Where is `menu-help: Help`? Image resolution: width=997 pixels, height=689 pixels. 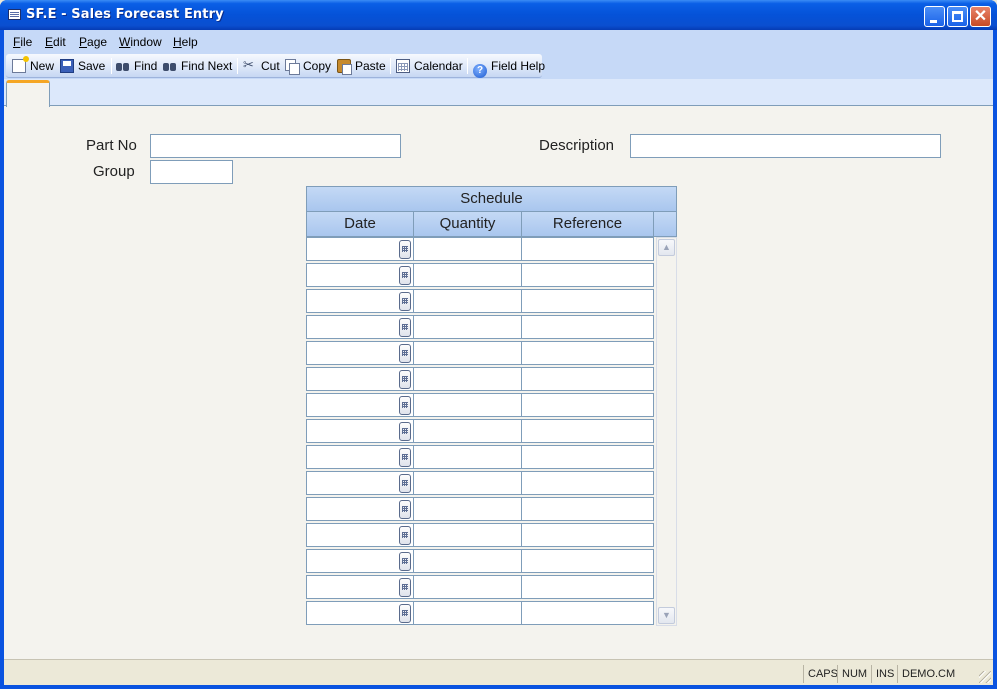
menu-help: Help is located at coordinates (185, 42).